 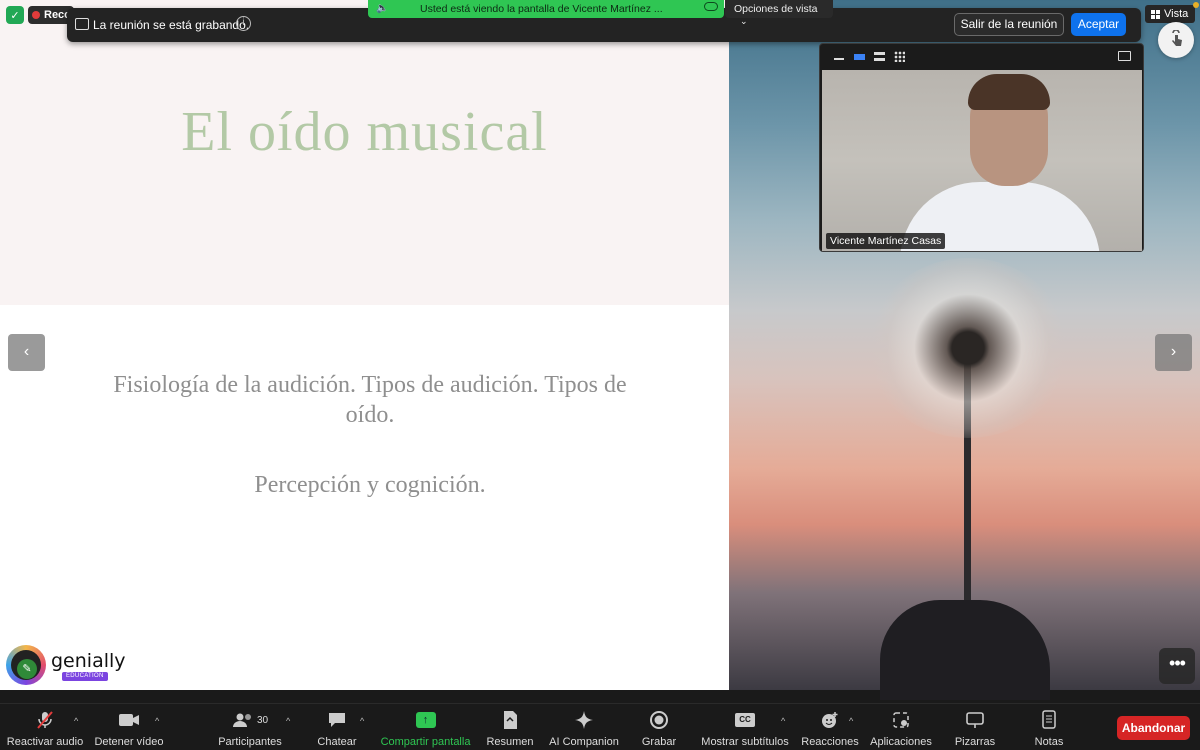 I want to click on toolbar-label-record: Grabar, so click(x=659, y=742).